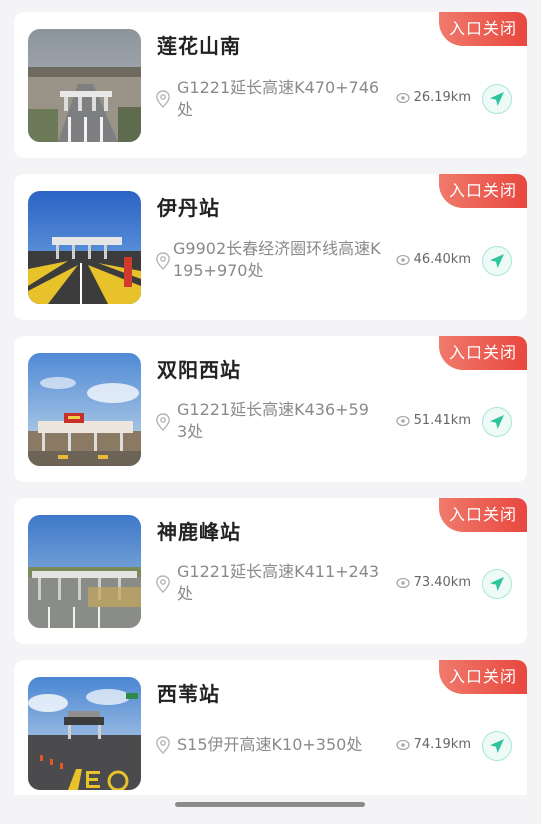 The height and width of the screenshot is (824, 541). Describe the element at coordinates (442, 744) in the screenshot. I see `distance-value: 74.19km` at that location.